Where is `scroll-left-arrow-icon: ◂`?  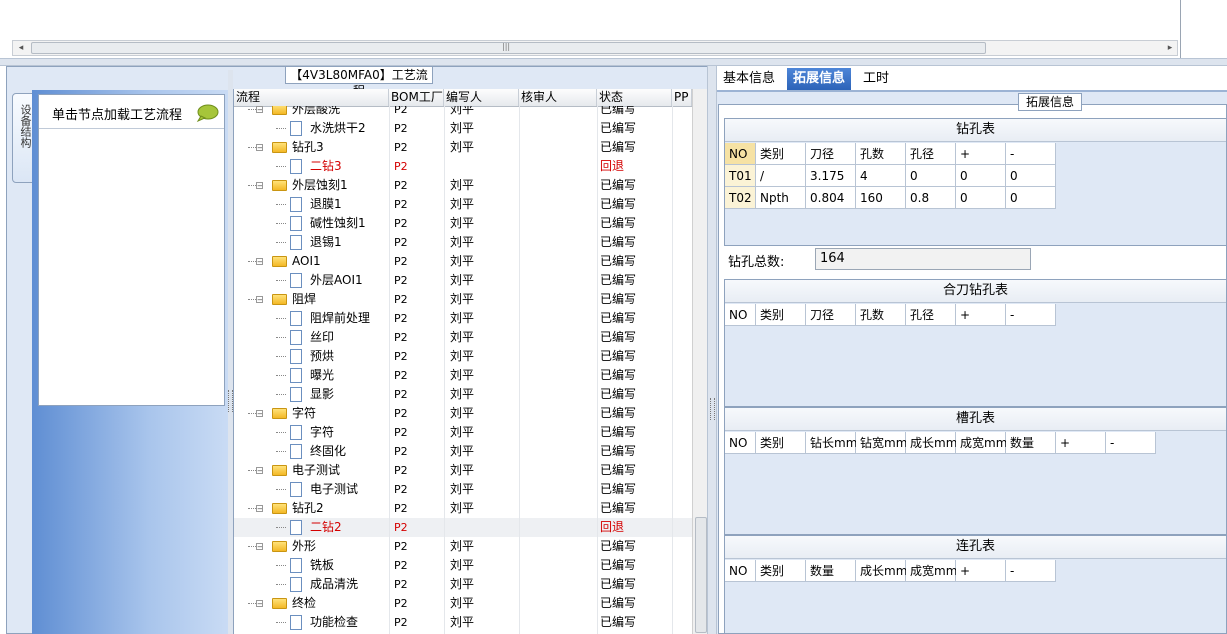
scroll-left-arrow-icon: ◂ is located at coordinates (21, 48).